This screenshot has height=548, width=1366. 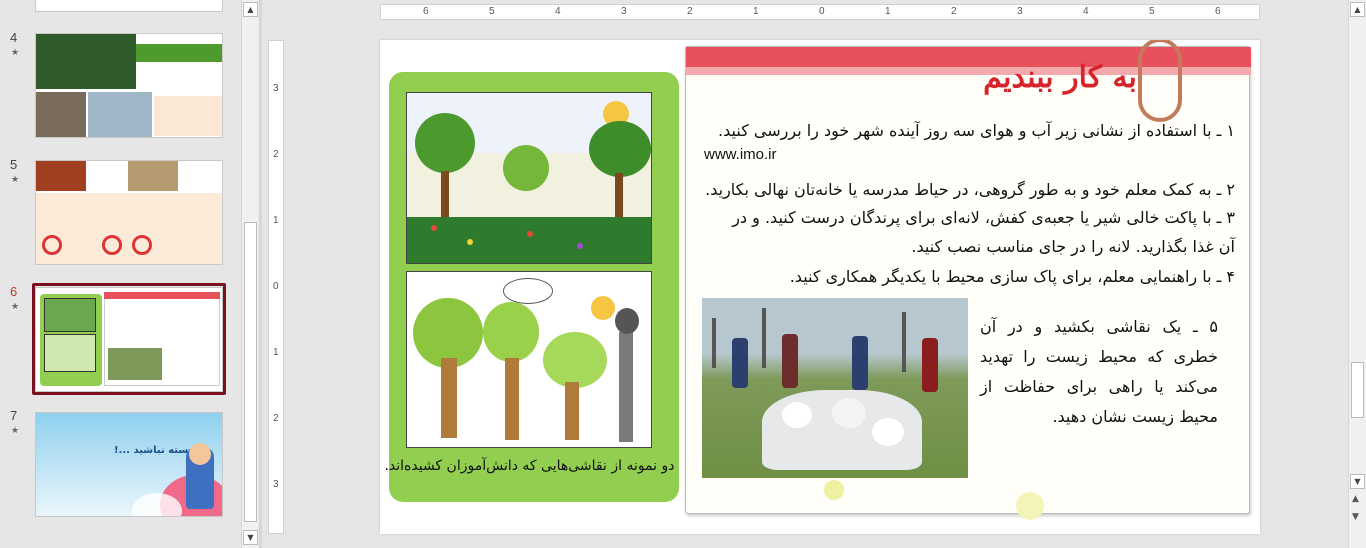 I want to click on slide-number: 6, so click(x=14, y=291).